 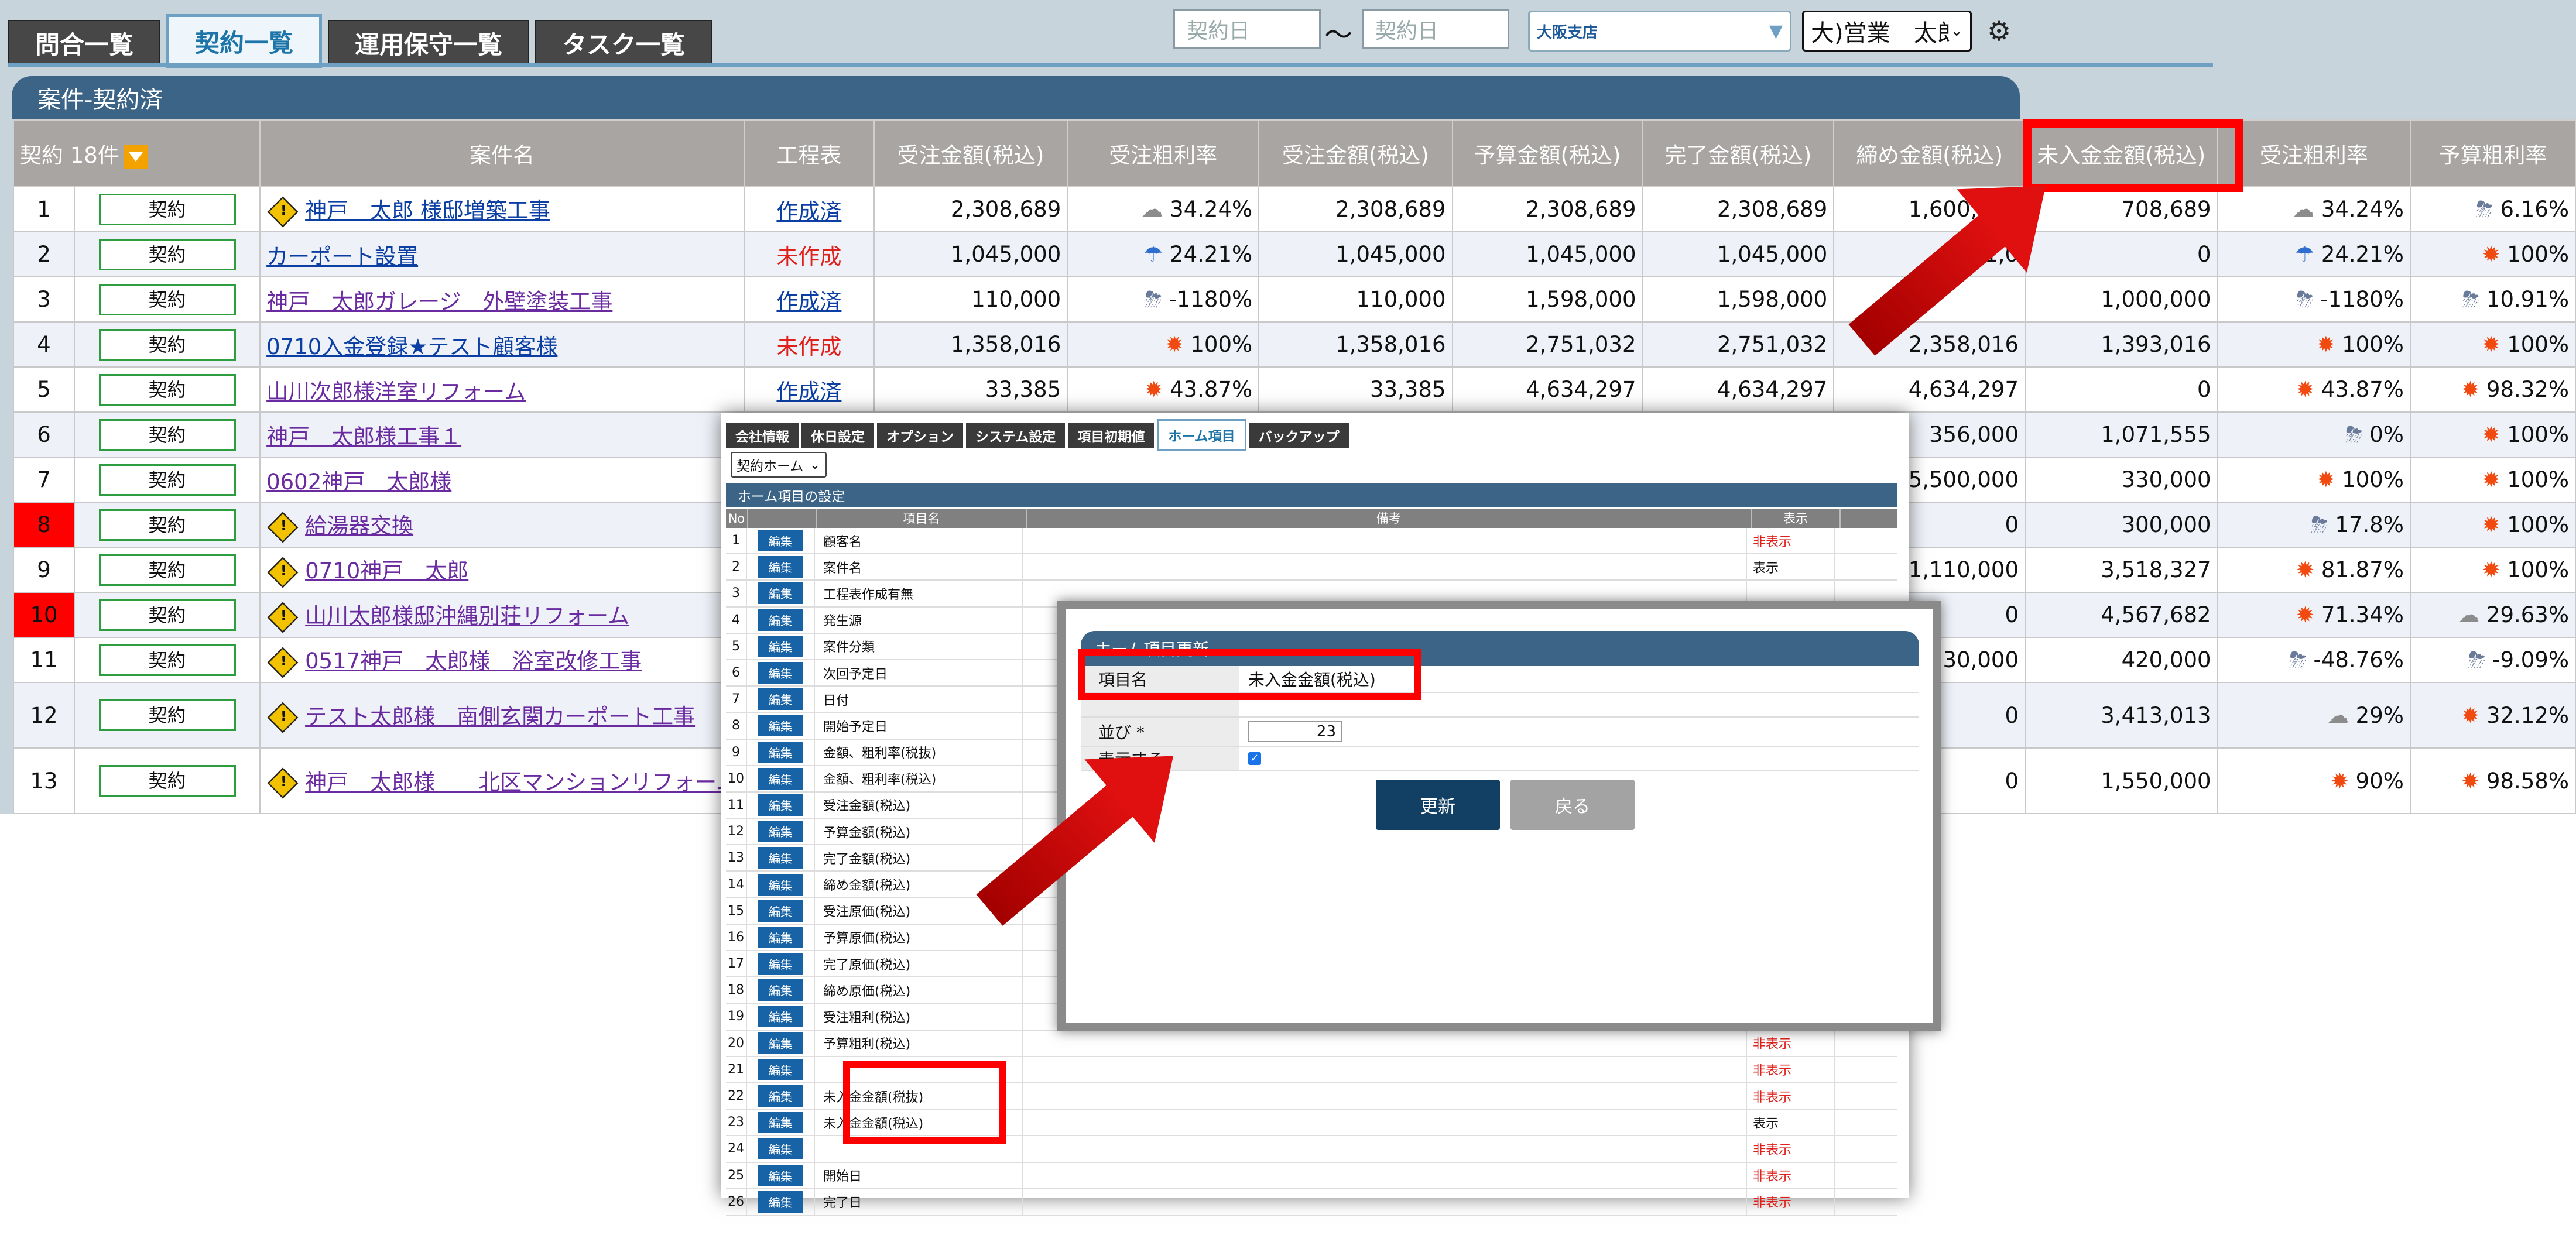 What do you see at coordinates (1356, 153) in the screenshot?
I see `col-order-amount-2: 受注金額(税込)` at bounding box center [1356, 153].